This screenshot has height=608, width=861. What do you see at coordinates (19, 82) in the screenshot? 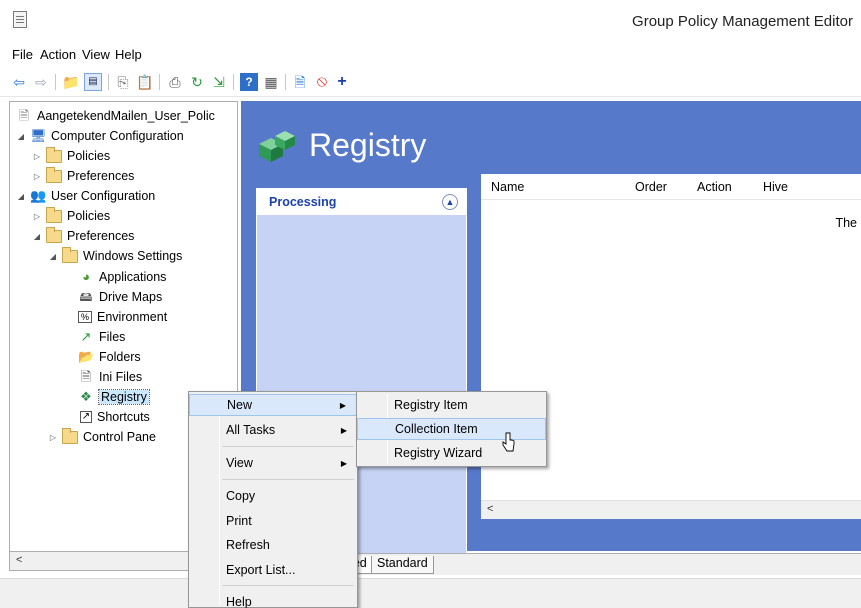
I see `back-arrow-icon: ⇦` at bounding box center [19, 82].